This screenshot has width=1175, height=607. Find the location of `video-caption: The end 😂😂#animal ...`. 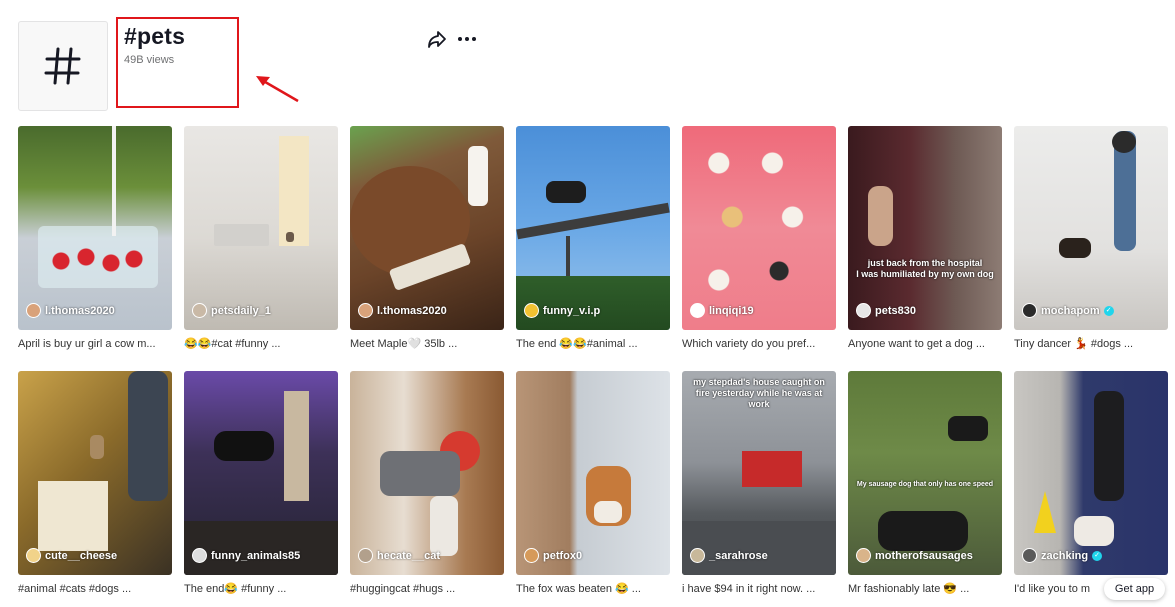

video-caption: The end 😂😂#animal ... is located at coordinates (577, 344).